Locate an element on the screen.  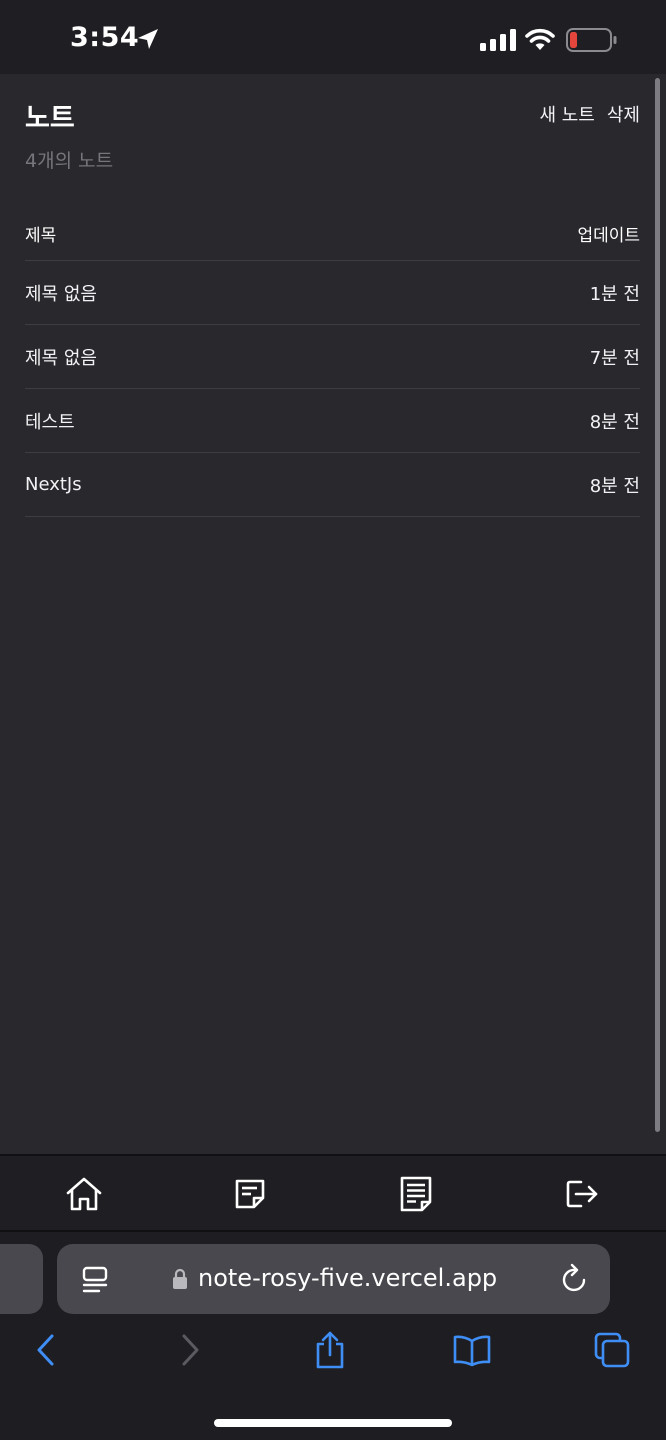
back-button is located at coordinates (46, 1350).